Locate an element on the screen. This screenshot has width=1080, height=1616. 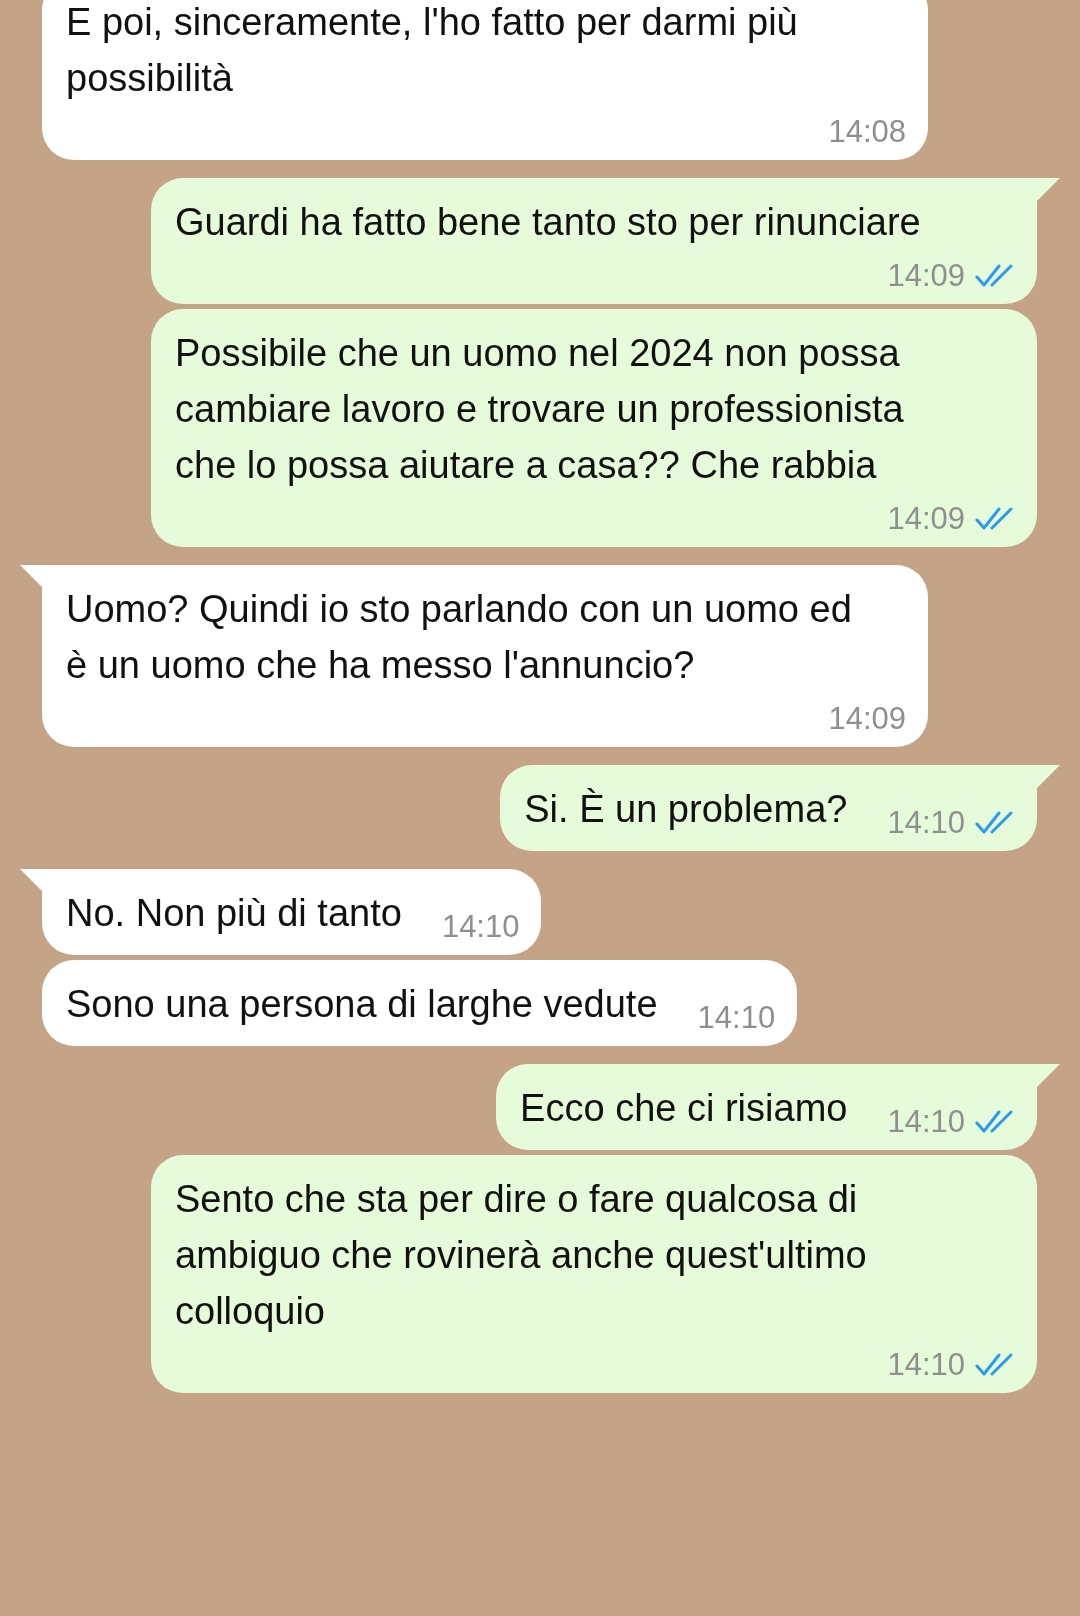
message-text: Sento che sta per dire o fare qualcosa di ambiguo che rovinerà anche quest'ultimo colloquio is located at coordinates (521, 1255).